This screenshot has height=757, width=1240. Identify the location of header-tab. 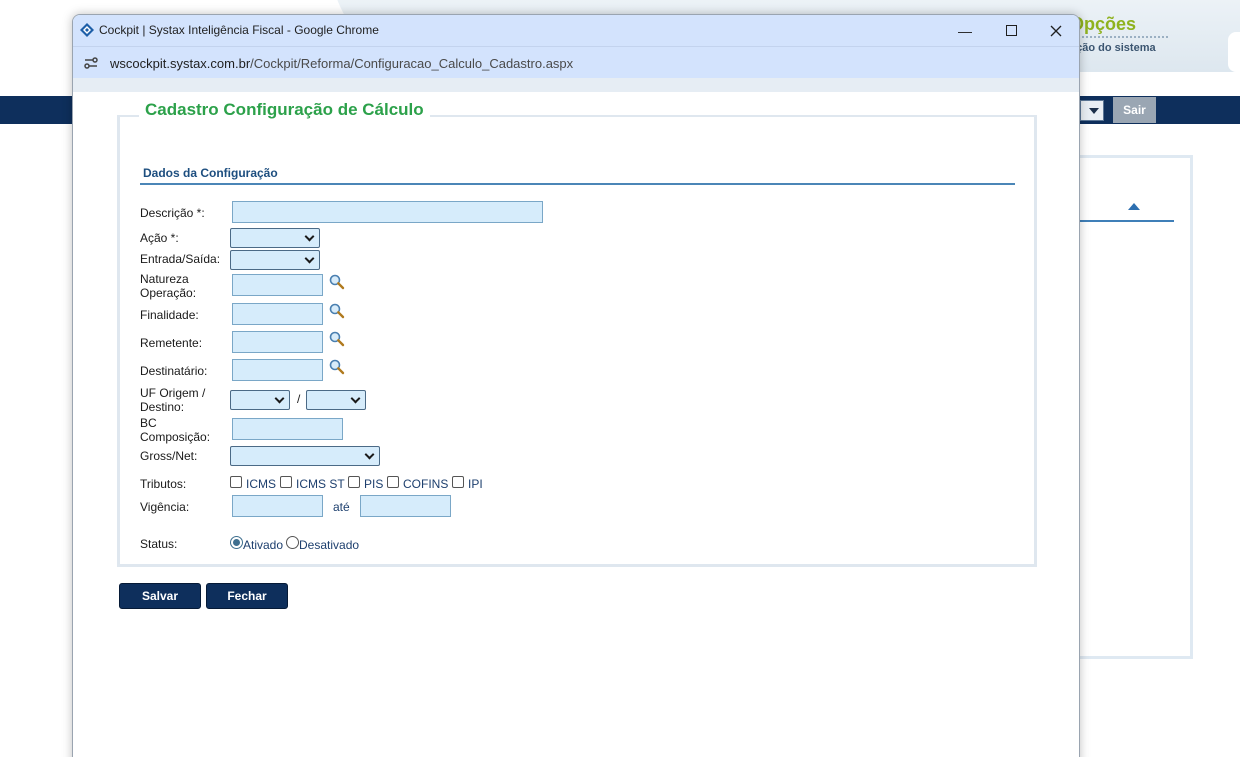
(1234, 52).